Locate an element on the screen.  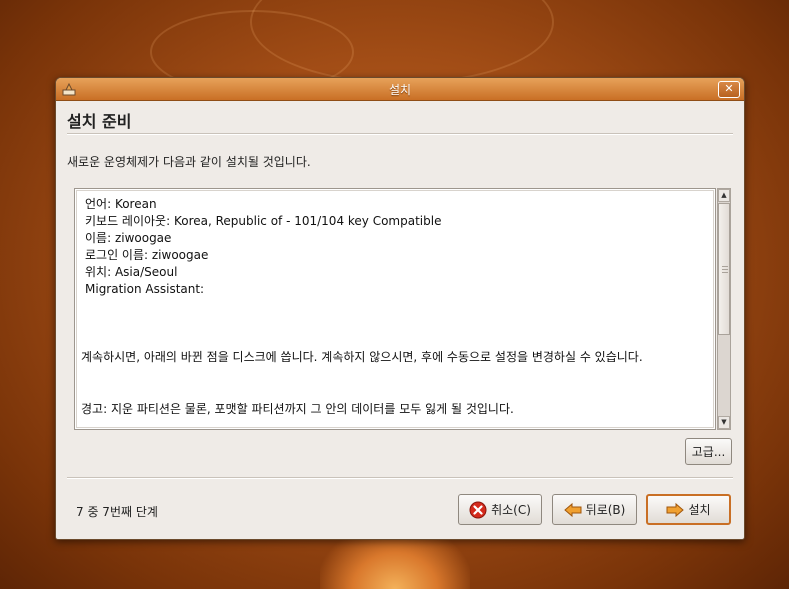
arrow-left-icon is located at coordinates (572, 509).